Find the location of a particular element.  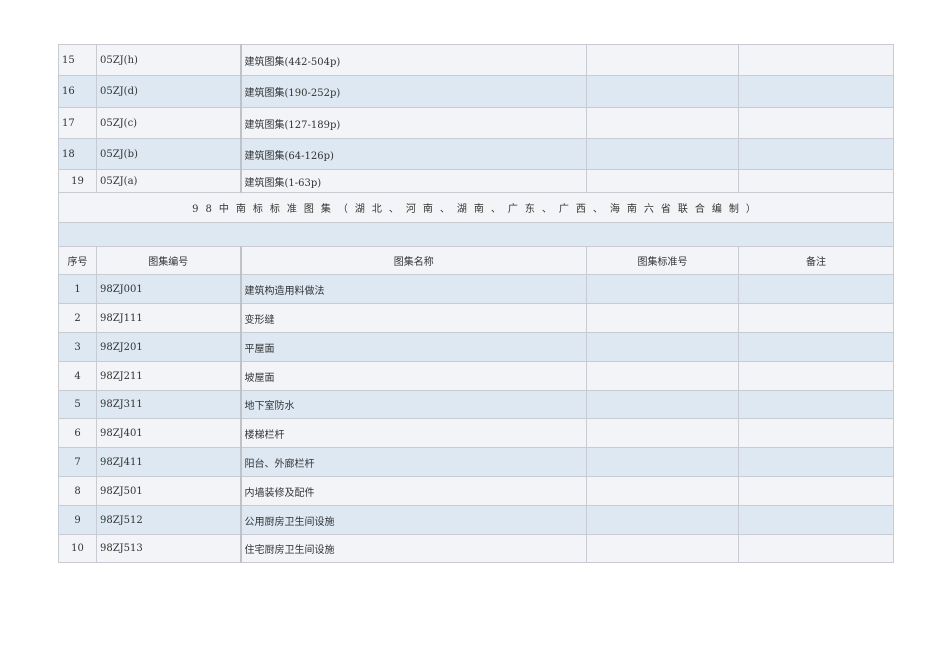

table-row: 10 98ZJ513 住宅厨房卫生间设施 is located at coordinates (476, 548).